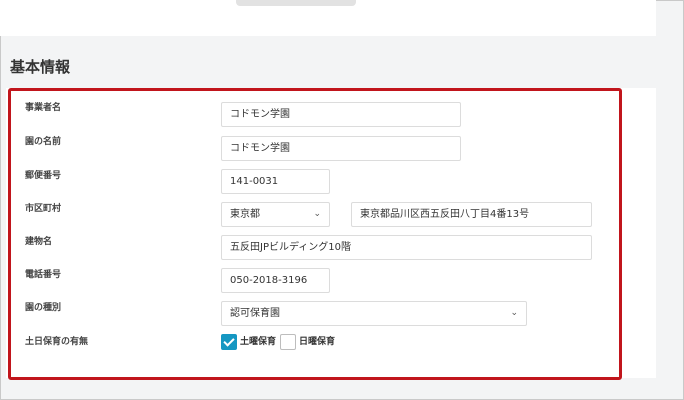 Image resolution: width=684 pixels, height=400 pixels. Describe the element at coordinates (40, 67) in the screenshot. I see `section-title: 基本情報` at that location.